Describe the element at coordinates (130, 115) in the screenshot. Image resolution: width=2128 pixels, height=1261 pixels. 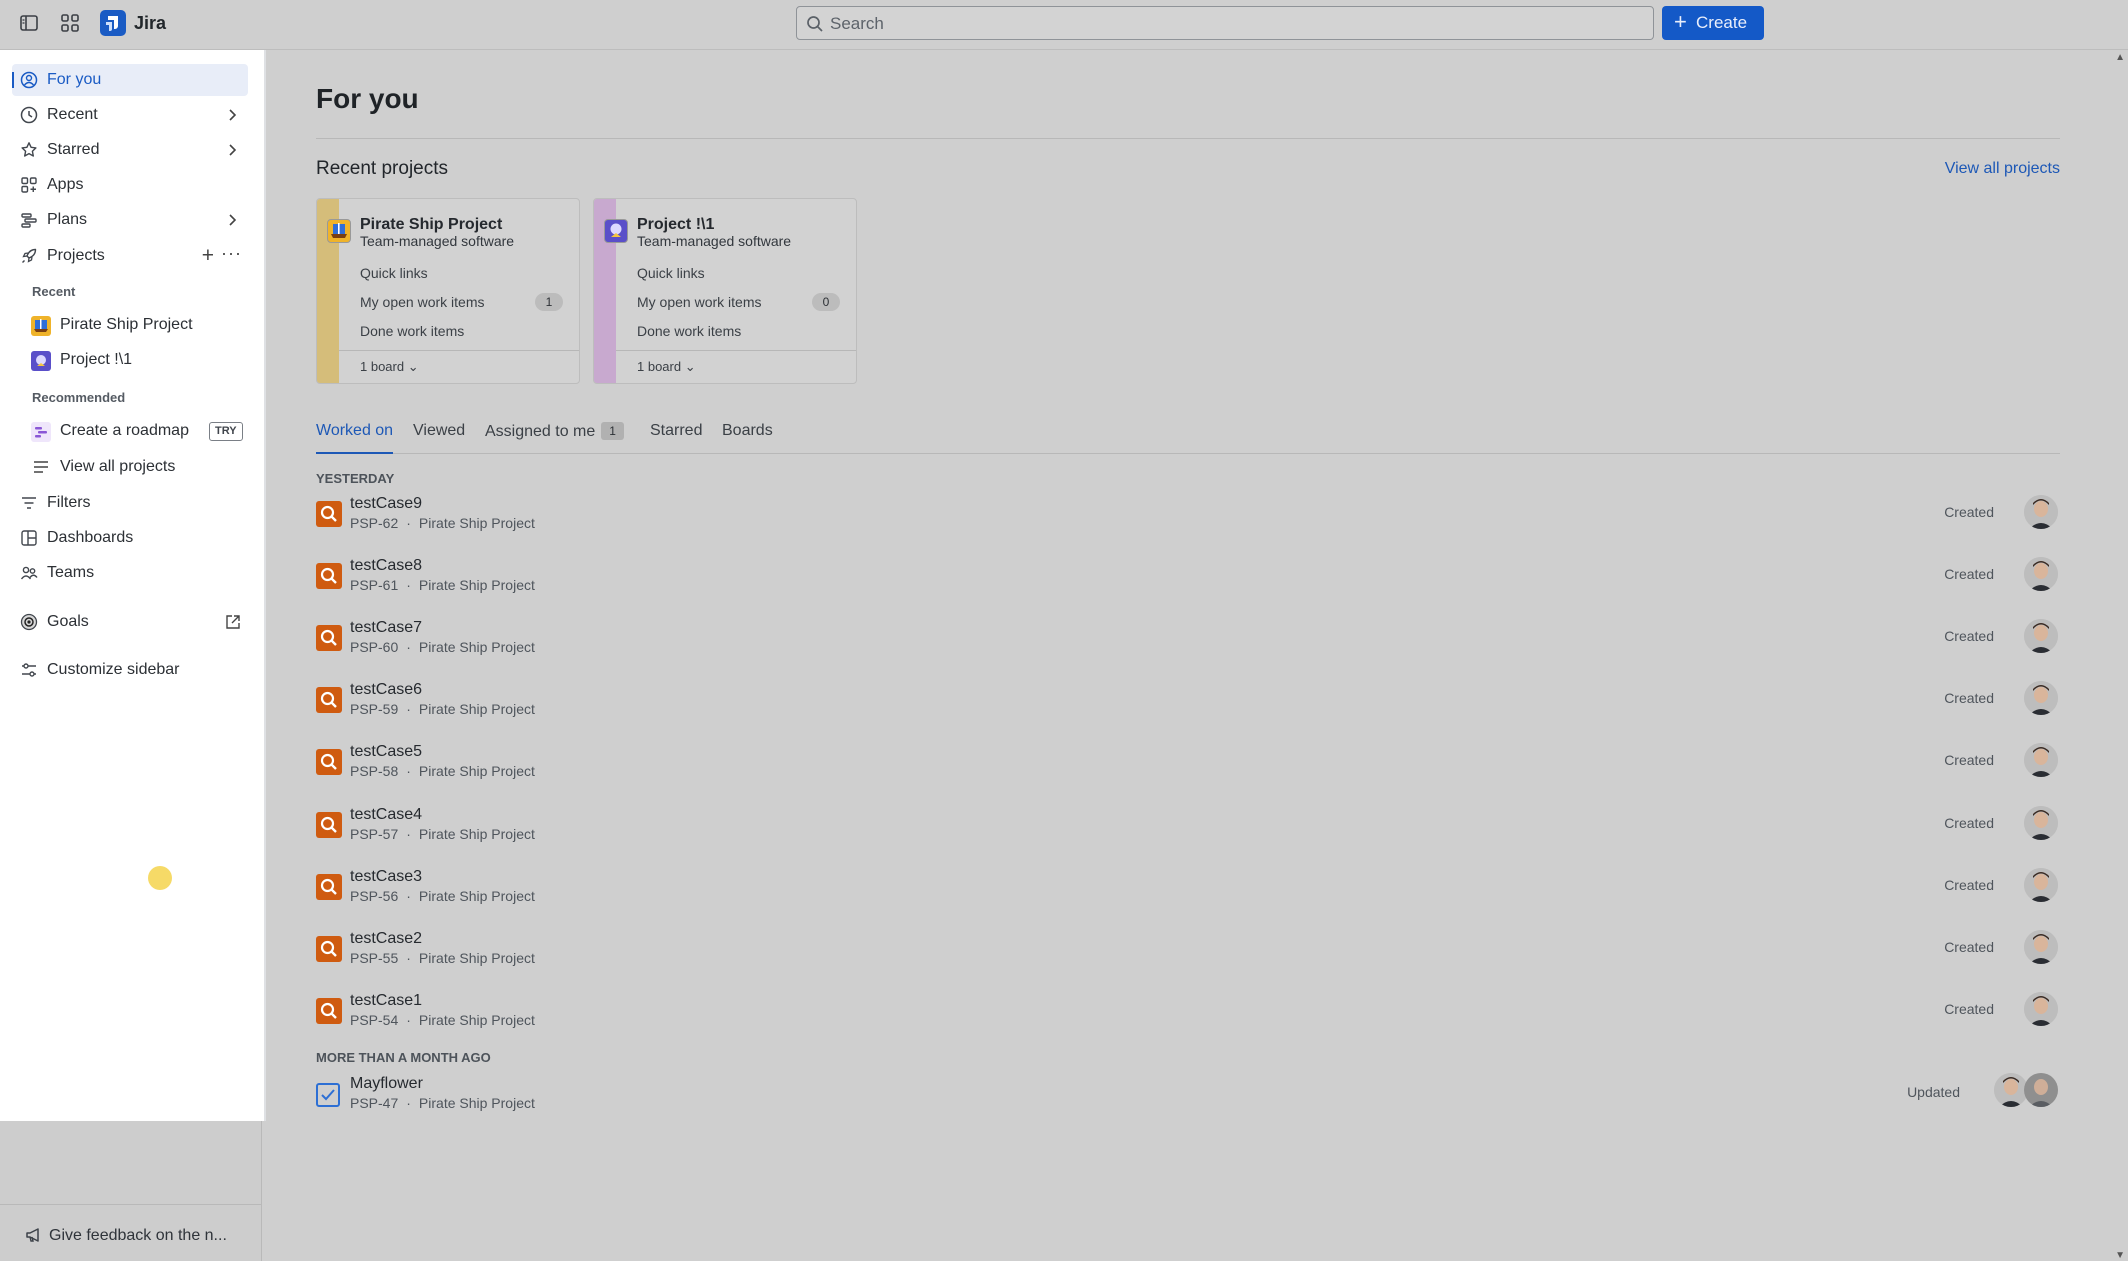
I see `sidebar-item-recent: Recent` at that location.